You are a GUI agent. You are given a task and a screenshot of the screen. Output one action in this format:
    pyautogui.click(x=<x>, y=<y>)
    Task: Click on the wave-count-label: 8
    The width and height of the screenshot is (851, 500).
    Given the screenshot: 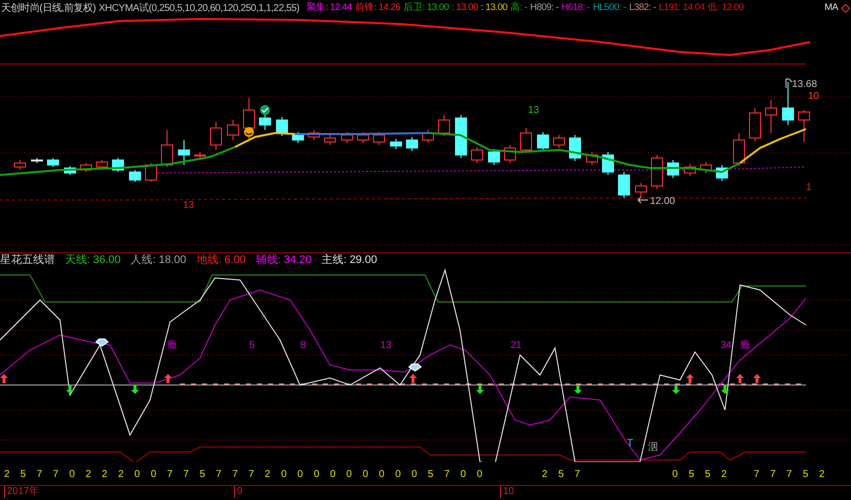 What is the action you would take?
    pyautogui.click(x=303, y=345)
    